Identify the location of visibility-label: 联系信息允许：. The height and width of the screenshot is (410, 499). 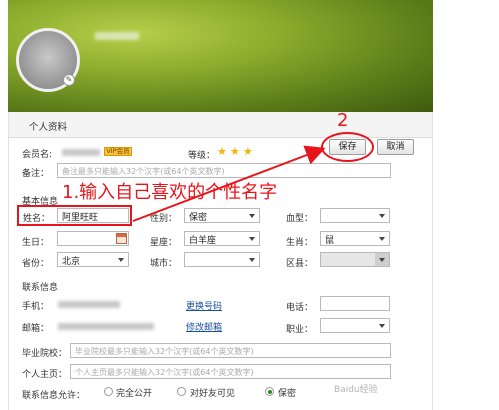
(54, 396).